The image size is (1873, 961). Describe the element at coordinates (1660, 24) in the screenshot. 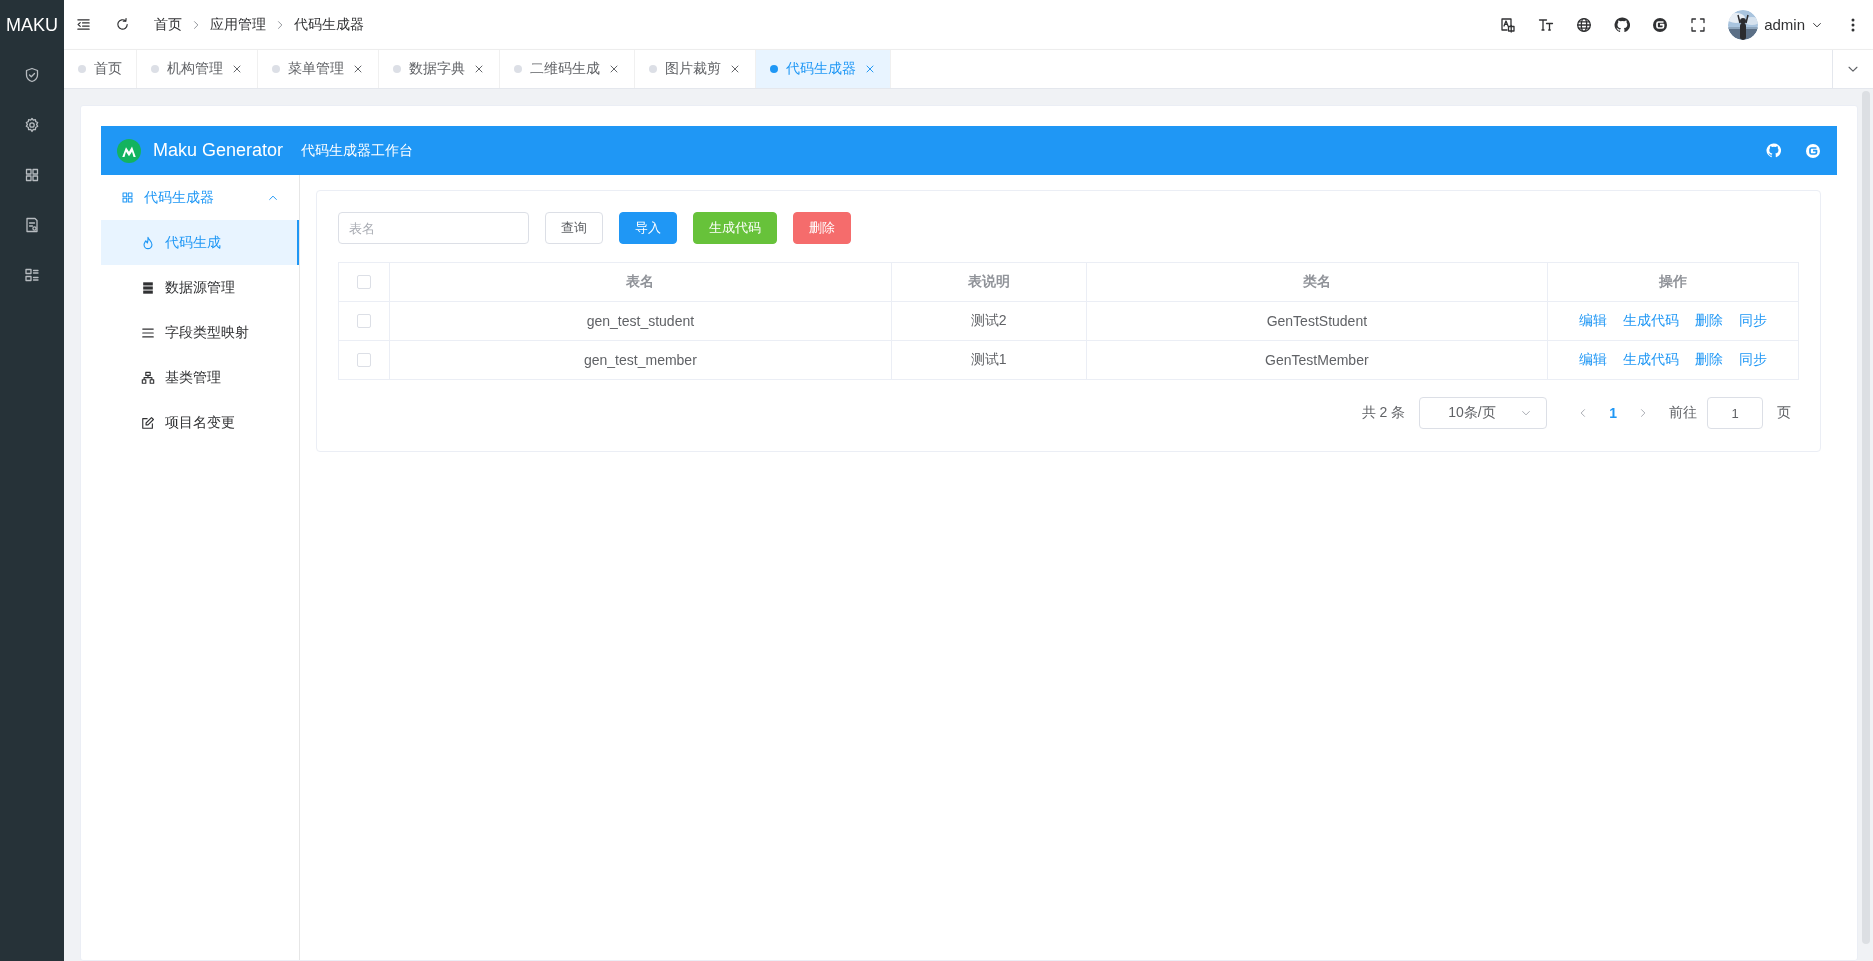

I see `g-circle-icon` at that location.